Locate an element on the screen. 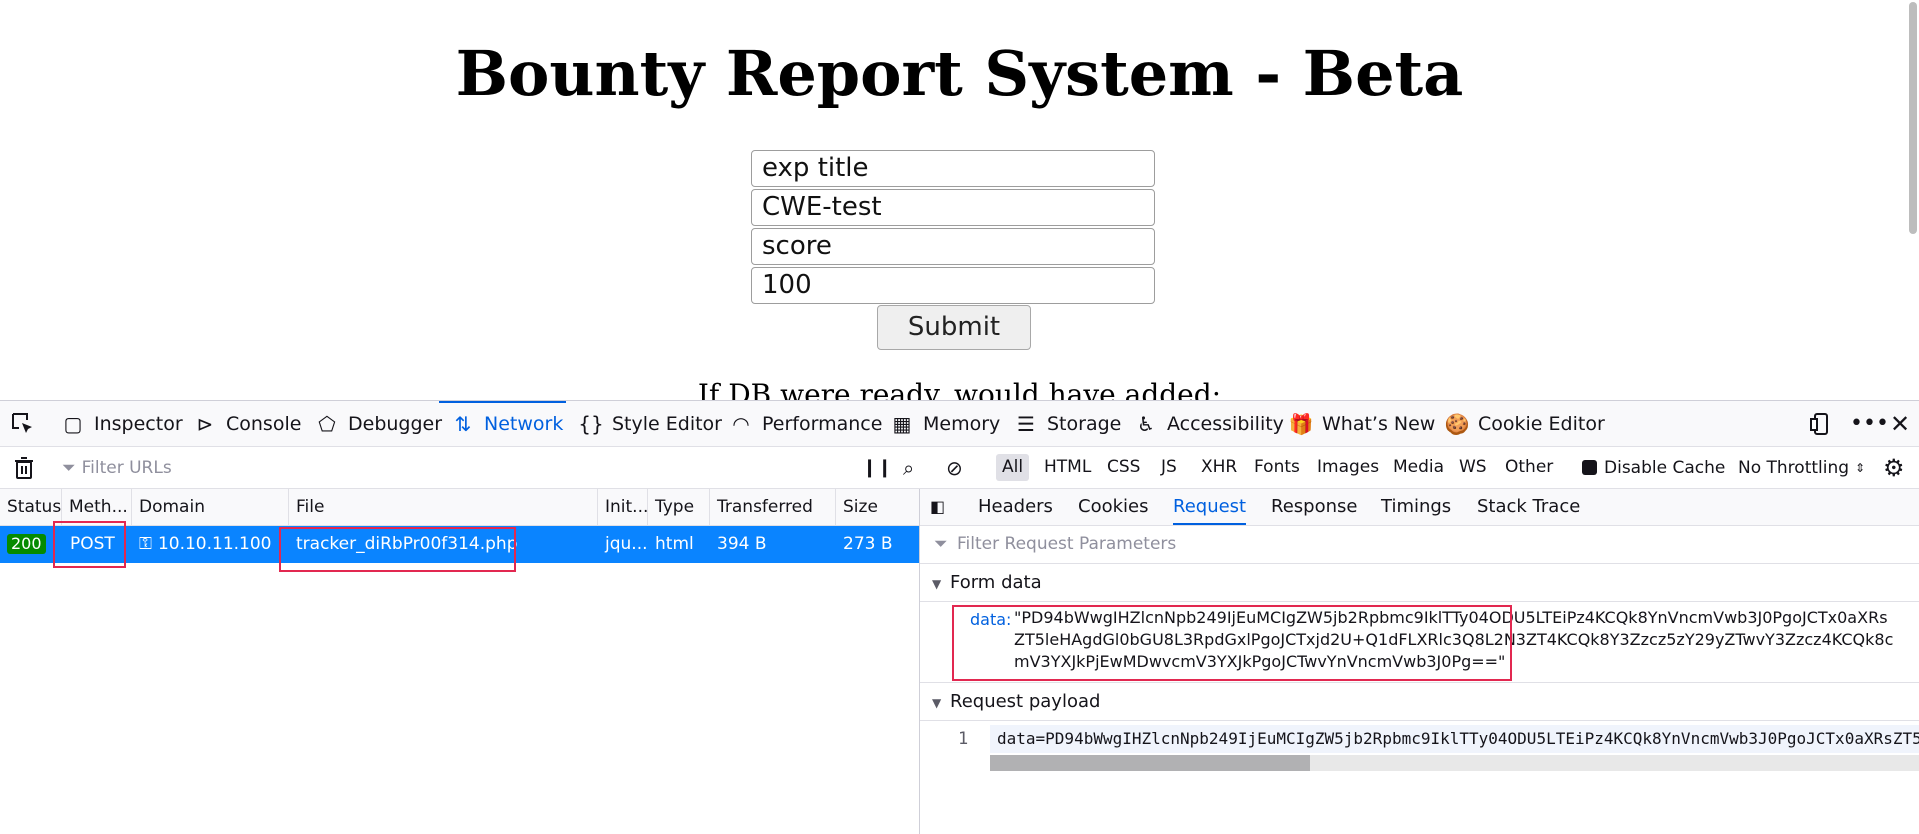 The height and width of the screenshot is (834, 1919). settings-gear-icon: ⚙ is located at coordinates (1894, 467).